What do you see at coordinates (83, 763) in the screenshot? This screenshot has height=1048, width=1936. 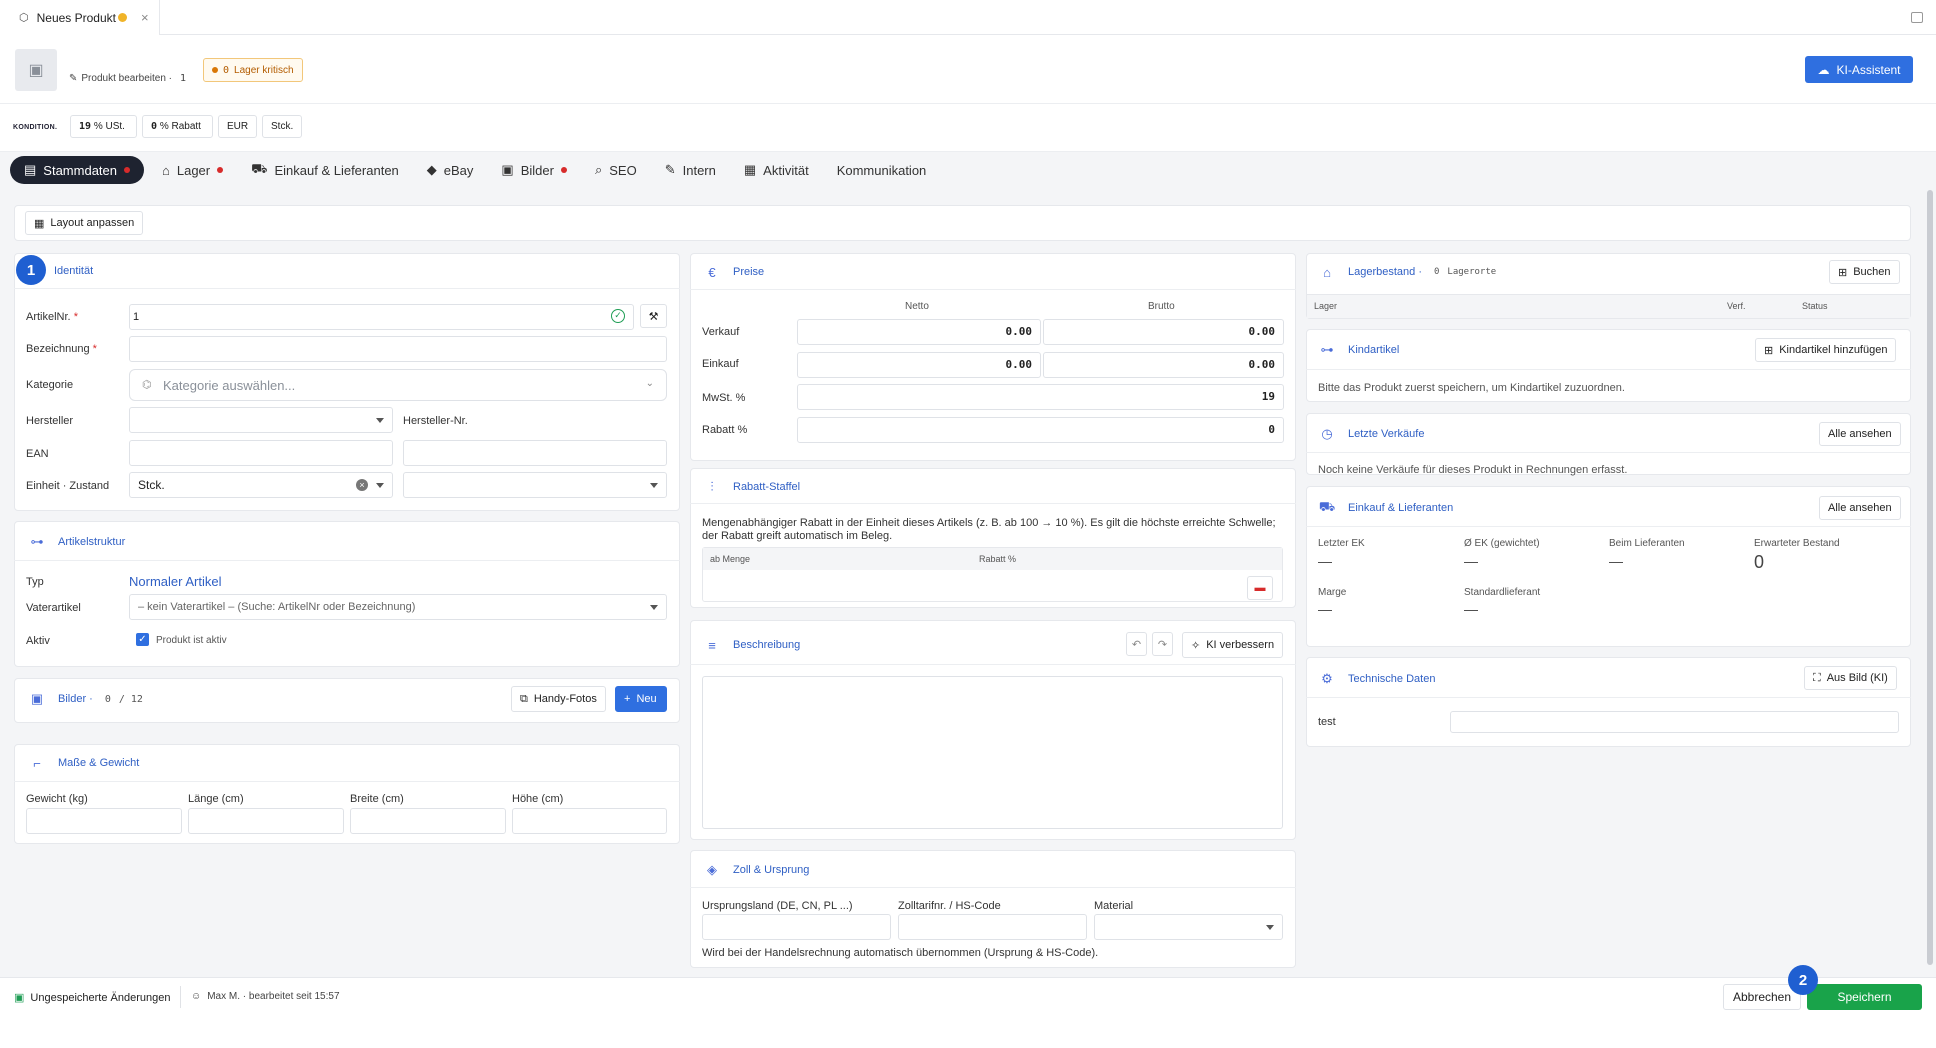 I see `dimensions-header: ⌐ Maße & Gewicht` at bounding box center [83, 763].